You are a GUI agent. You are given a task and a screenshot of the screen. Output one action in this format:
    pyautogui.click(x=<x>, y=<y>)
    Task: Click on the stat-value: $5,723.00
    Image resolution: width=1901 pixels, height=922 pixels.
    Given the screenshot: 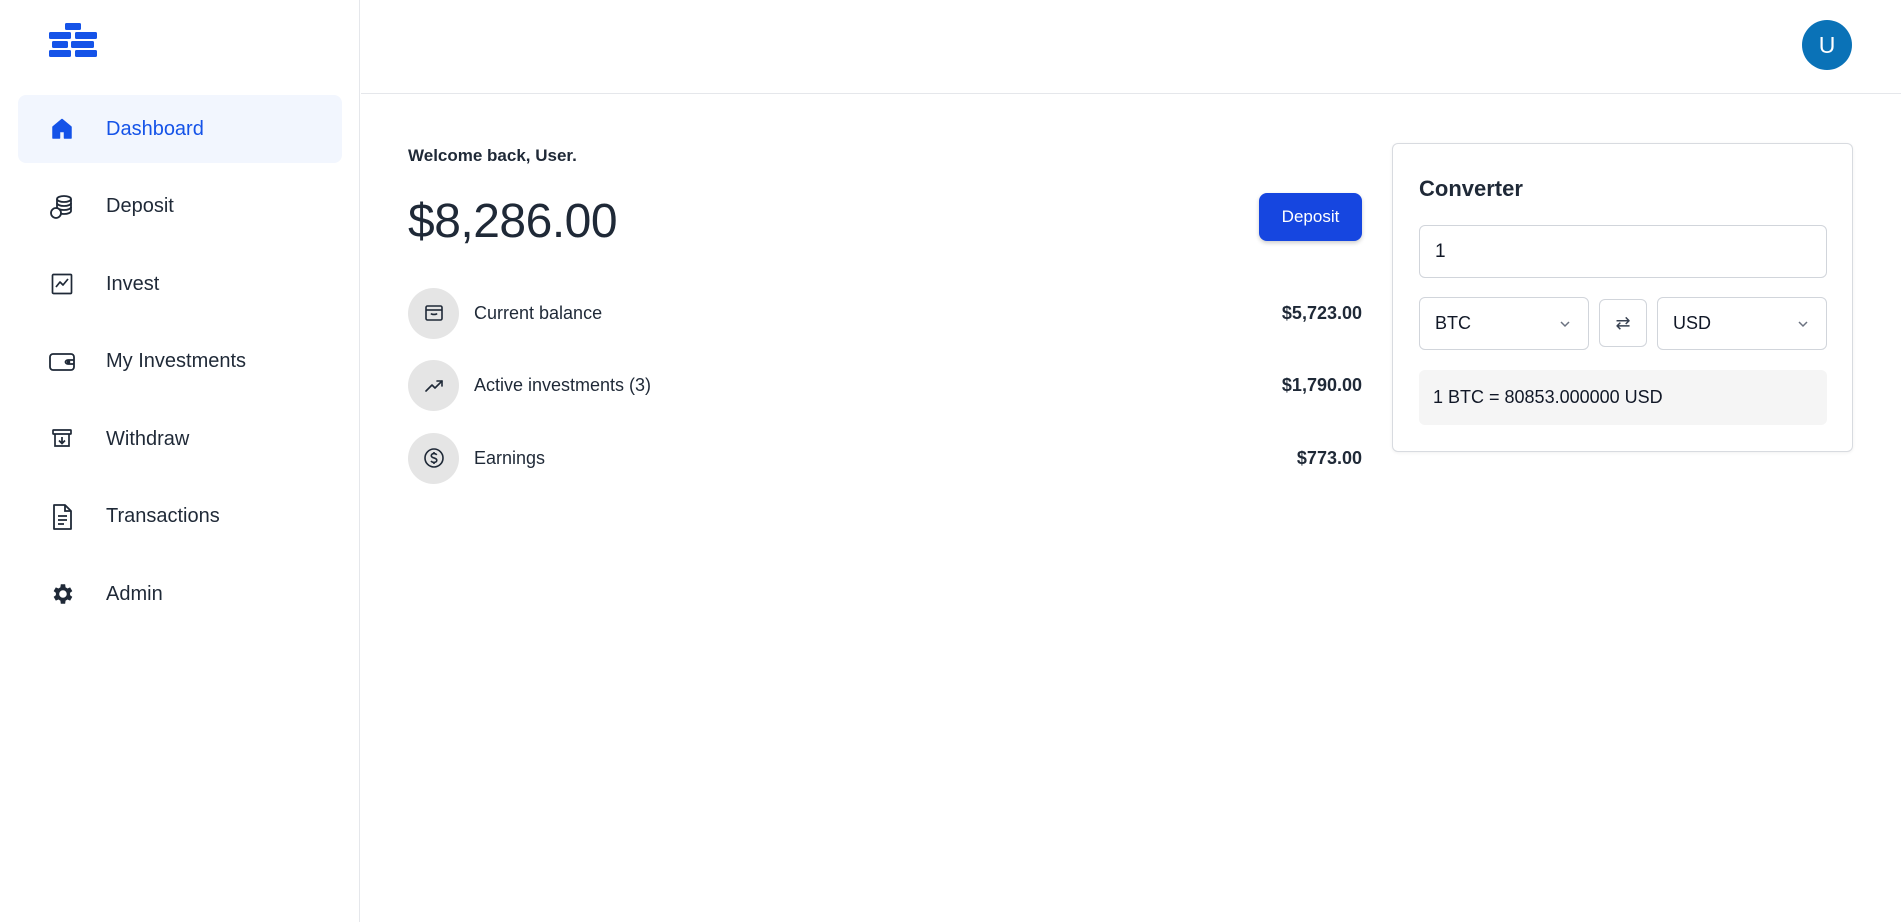 What is the action you would take?
    pyautogui.click(x=1321, y=312)
    